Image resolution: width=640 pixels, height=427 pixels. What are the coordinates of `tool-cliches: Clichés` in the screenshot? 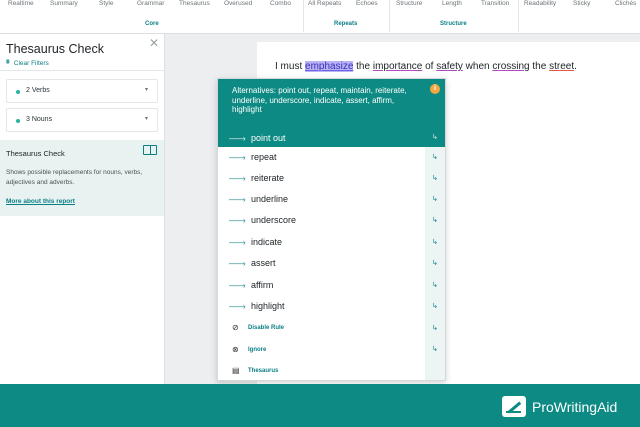 It's located at (625, 3).